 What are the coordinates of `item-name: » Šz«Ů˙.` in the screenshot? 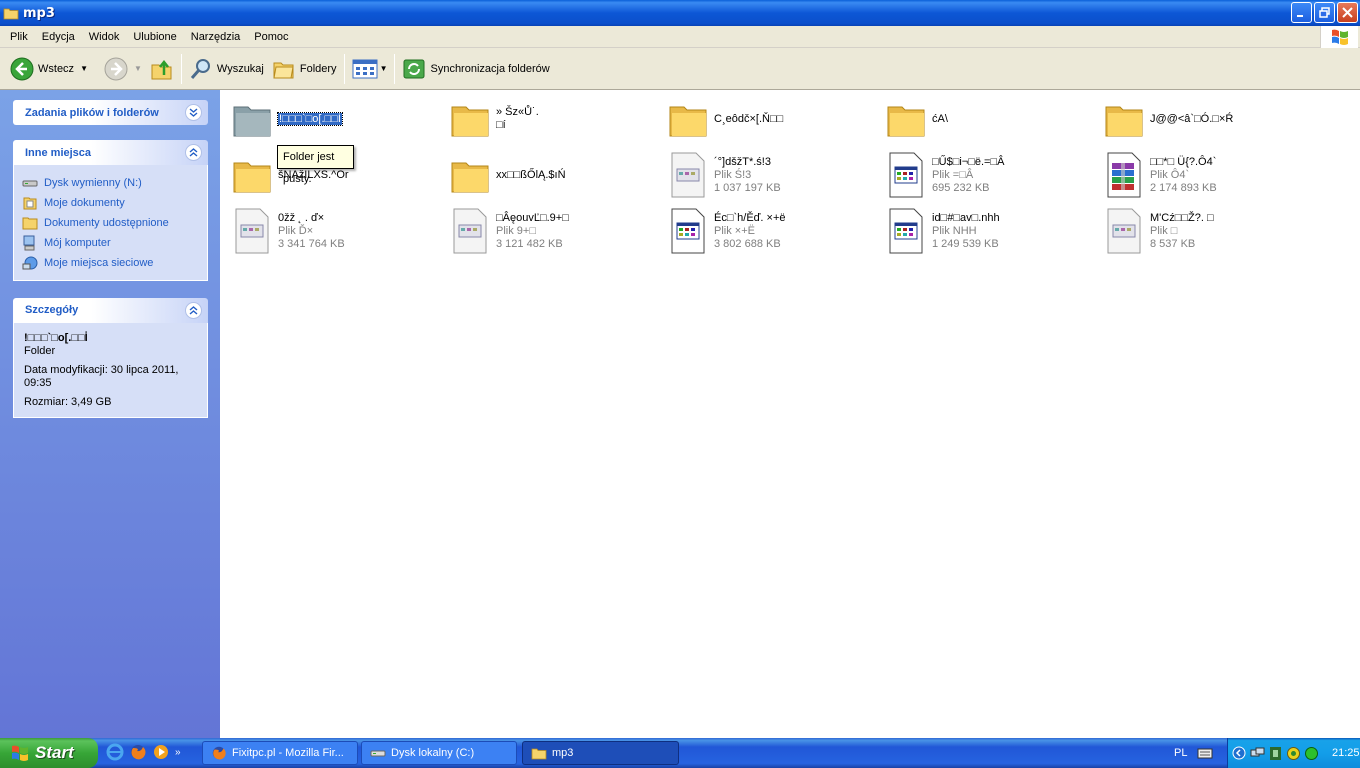 It's located at (517, 112).